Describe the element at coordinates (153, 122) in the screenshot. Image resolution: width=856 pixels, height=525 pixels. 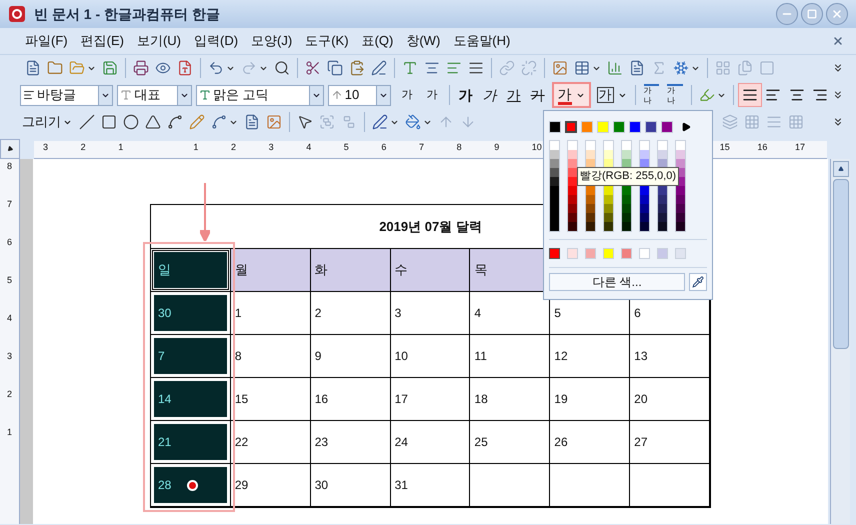
I see `polygon-icon` at that location.